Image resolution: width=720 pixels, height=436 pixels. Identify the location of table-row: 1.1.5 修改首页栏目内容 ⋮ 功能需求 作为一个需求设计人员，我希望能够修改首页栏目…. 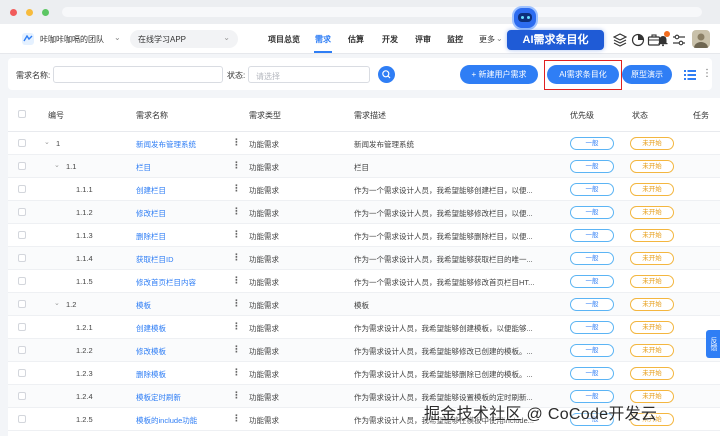
(364, 281).